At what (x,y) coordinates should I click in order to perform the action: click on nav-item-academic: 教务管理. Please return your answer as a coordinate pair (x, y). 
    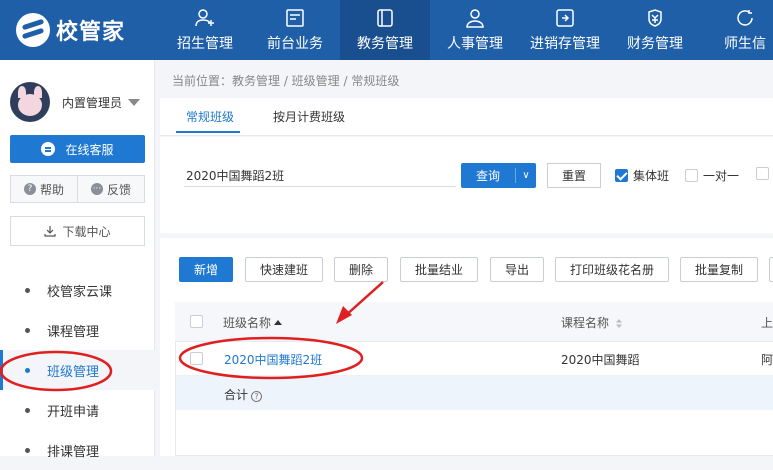
    Looking at the image, I should click on (385, 30).